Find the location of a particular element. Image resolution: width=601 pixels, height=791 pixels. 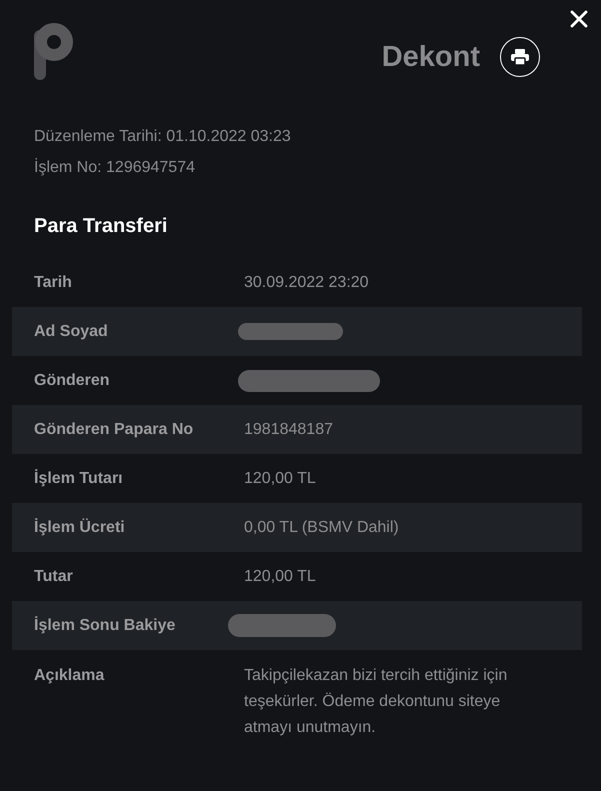

detail-label: Ad Soyad is located at coordinates (70, 332).